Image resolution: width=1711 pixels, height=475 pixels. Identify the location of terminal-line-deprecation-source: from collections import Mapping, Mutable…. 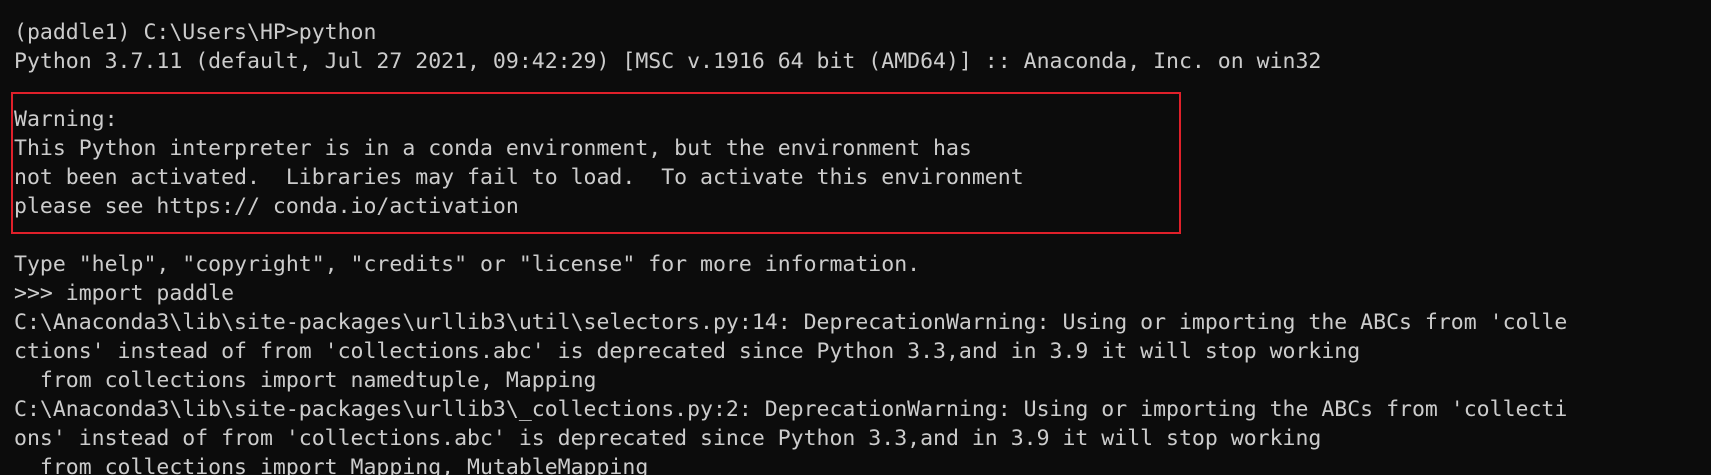
(331, 465).